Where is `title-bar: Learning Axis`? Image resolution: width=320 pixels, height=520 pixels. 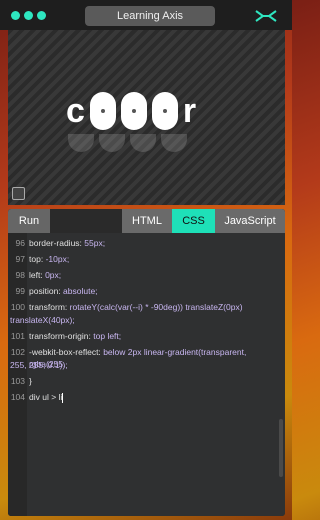
title-bar: Learning Axis is located at coordinates (146, 15).